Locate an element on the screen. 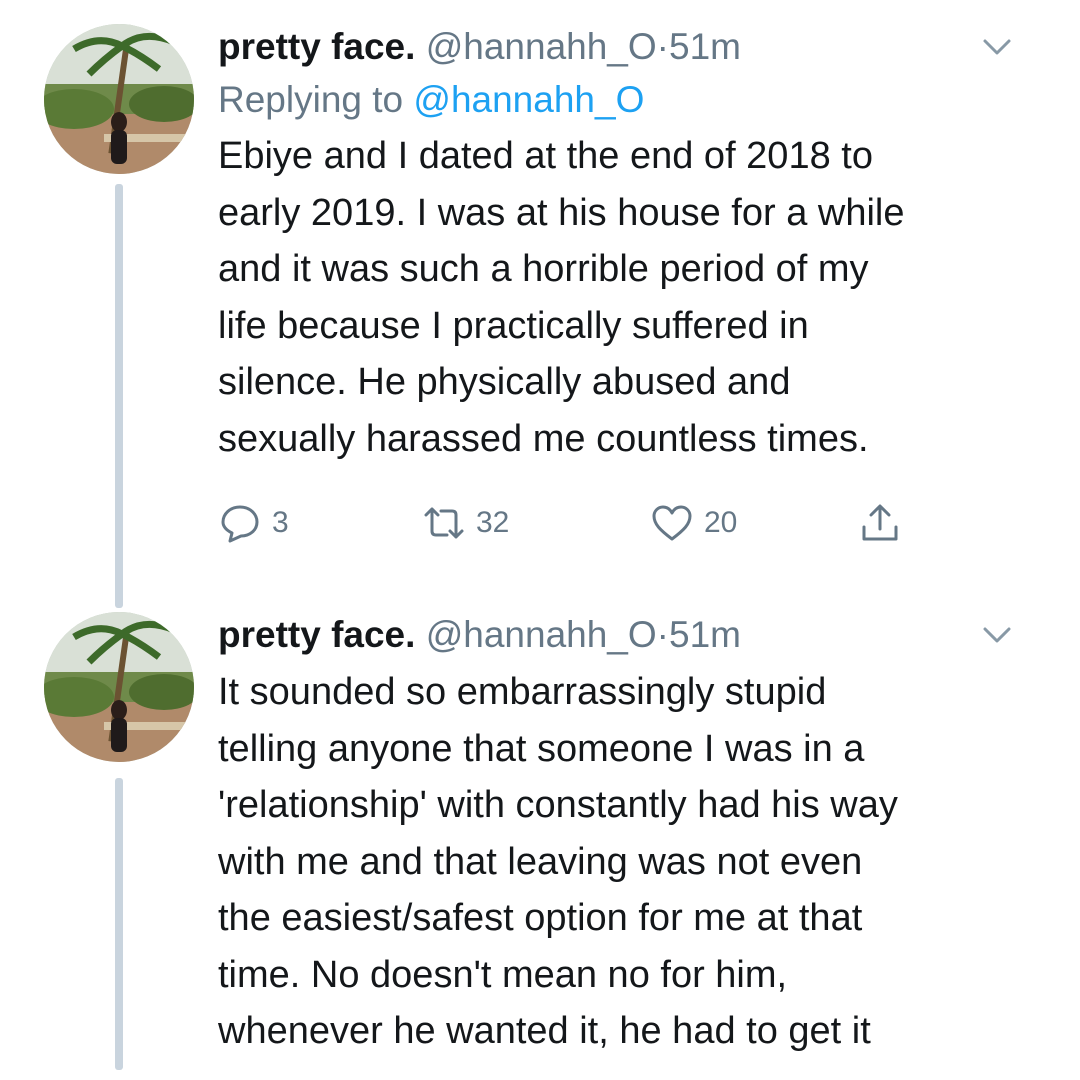  tweet-text-line: and it was such a horrible period of my is located at coordinates (543, 269).